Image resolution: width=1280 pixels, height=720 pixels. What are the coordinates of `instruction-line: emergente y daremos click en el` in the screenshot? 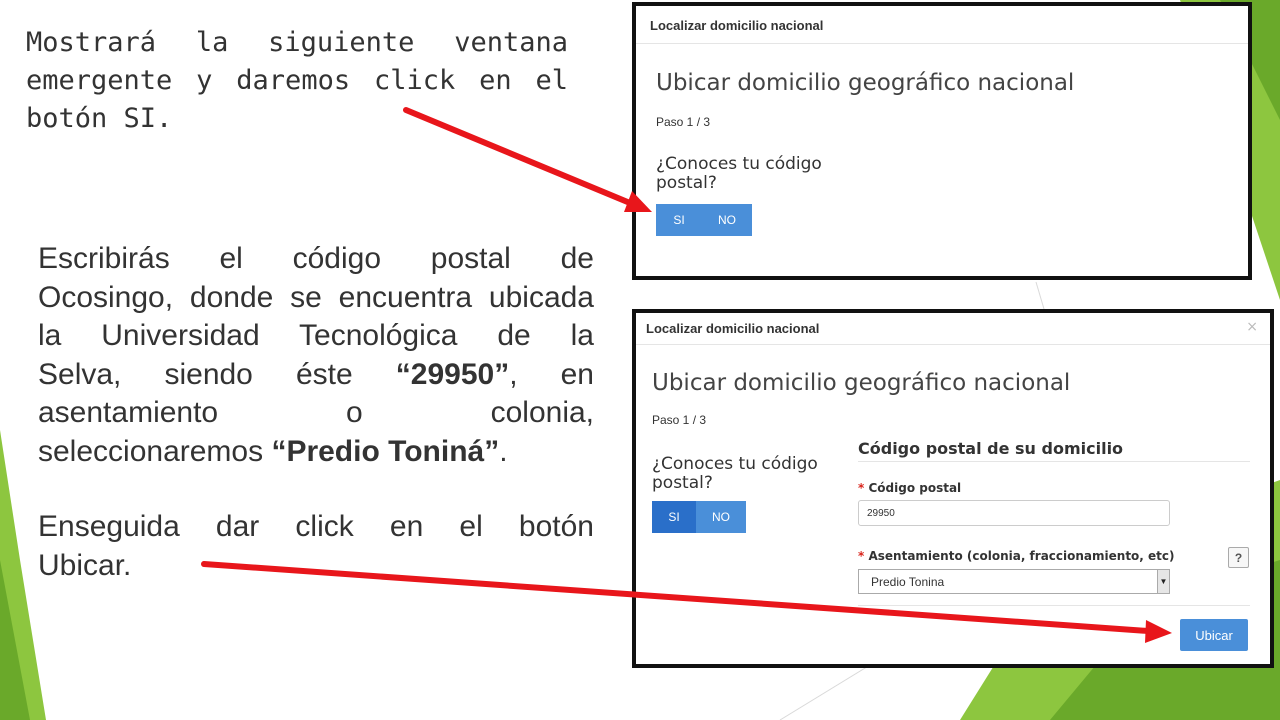 It's located at (297, 80).